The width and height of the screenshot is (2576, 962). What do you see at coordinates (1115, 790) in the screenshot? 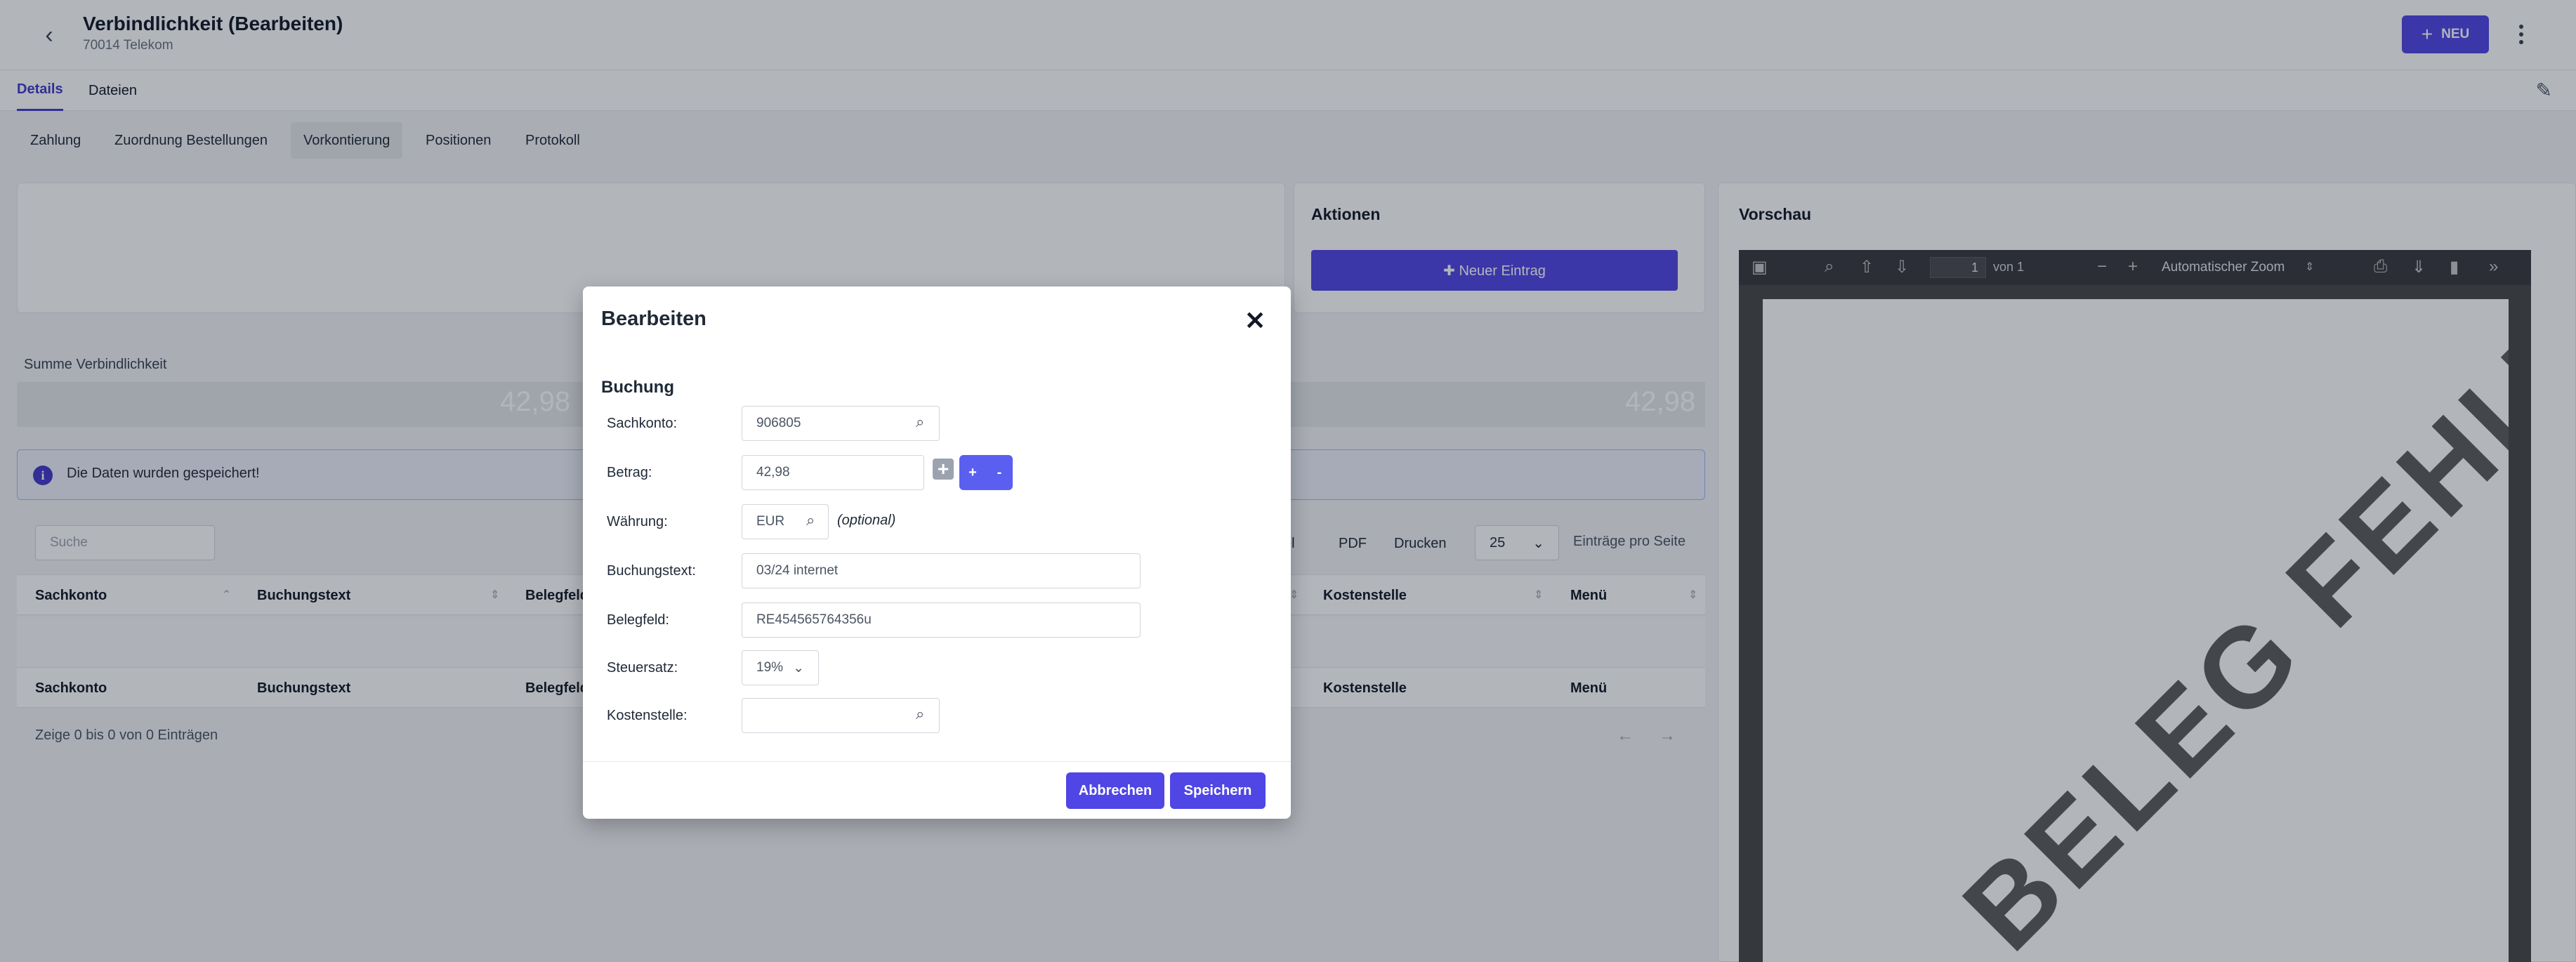
I see `cancel-button: Abbrechen` at bounding box center [1115, 790].